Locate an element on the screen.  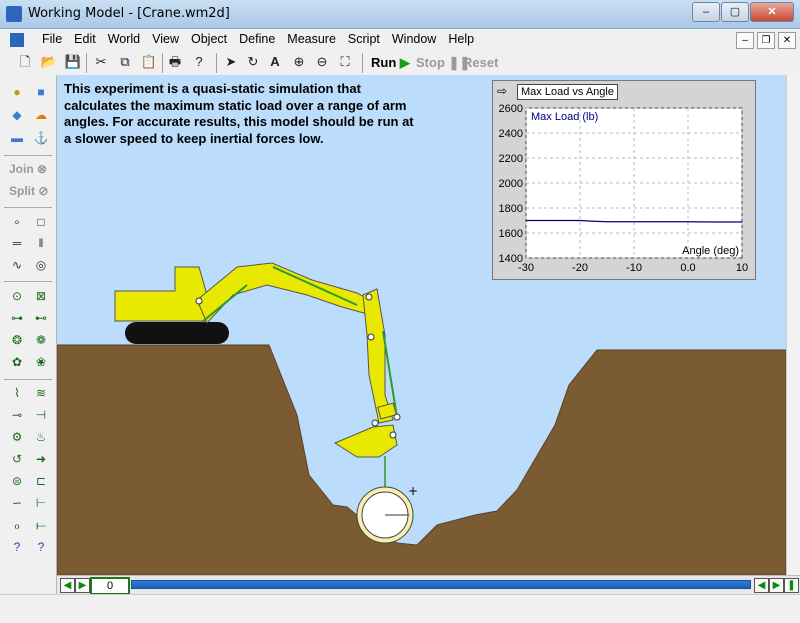
rotate-tool-icon: ↻ is located at coordinates (253, 62).